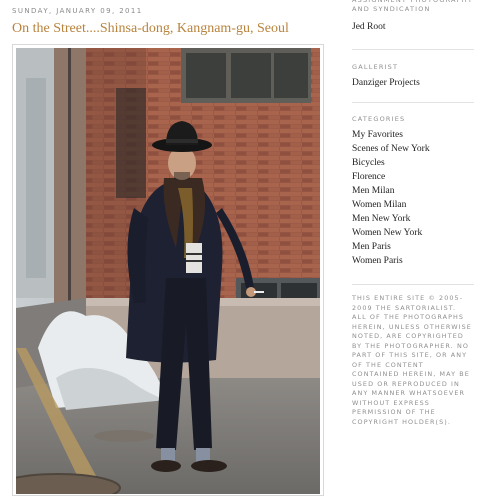 The image size is (480, 497). I want to click on jed-root-link: Jed Root, so click(414, 27).